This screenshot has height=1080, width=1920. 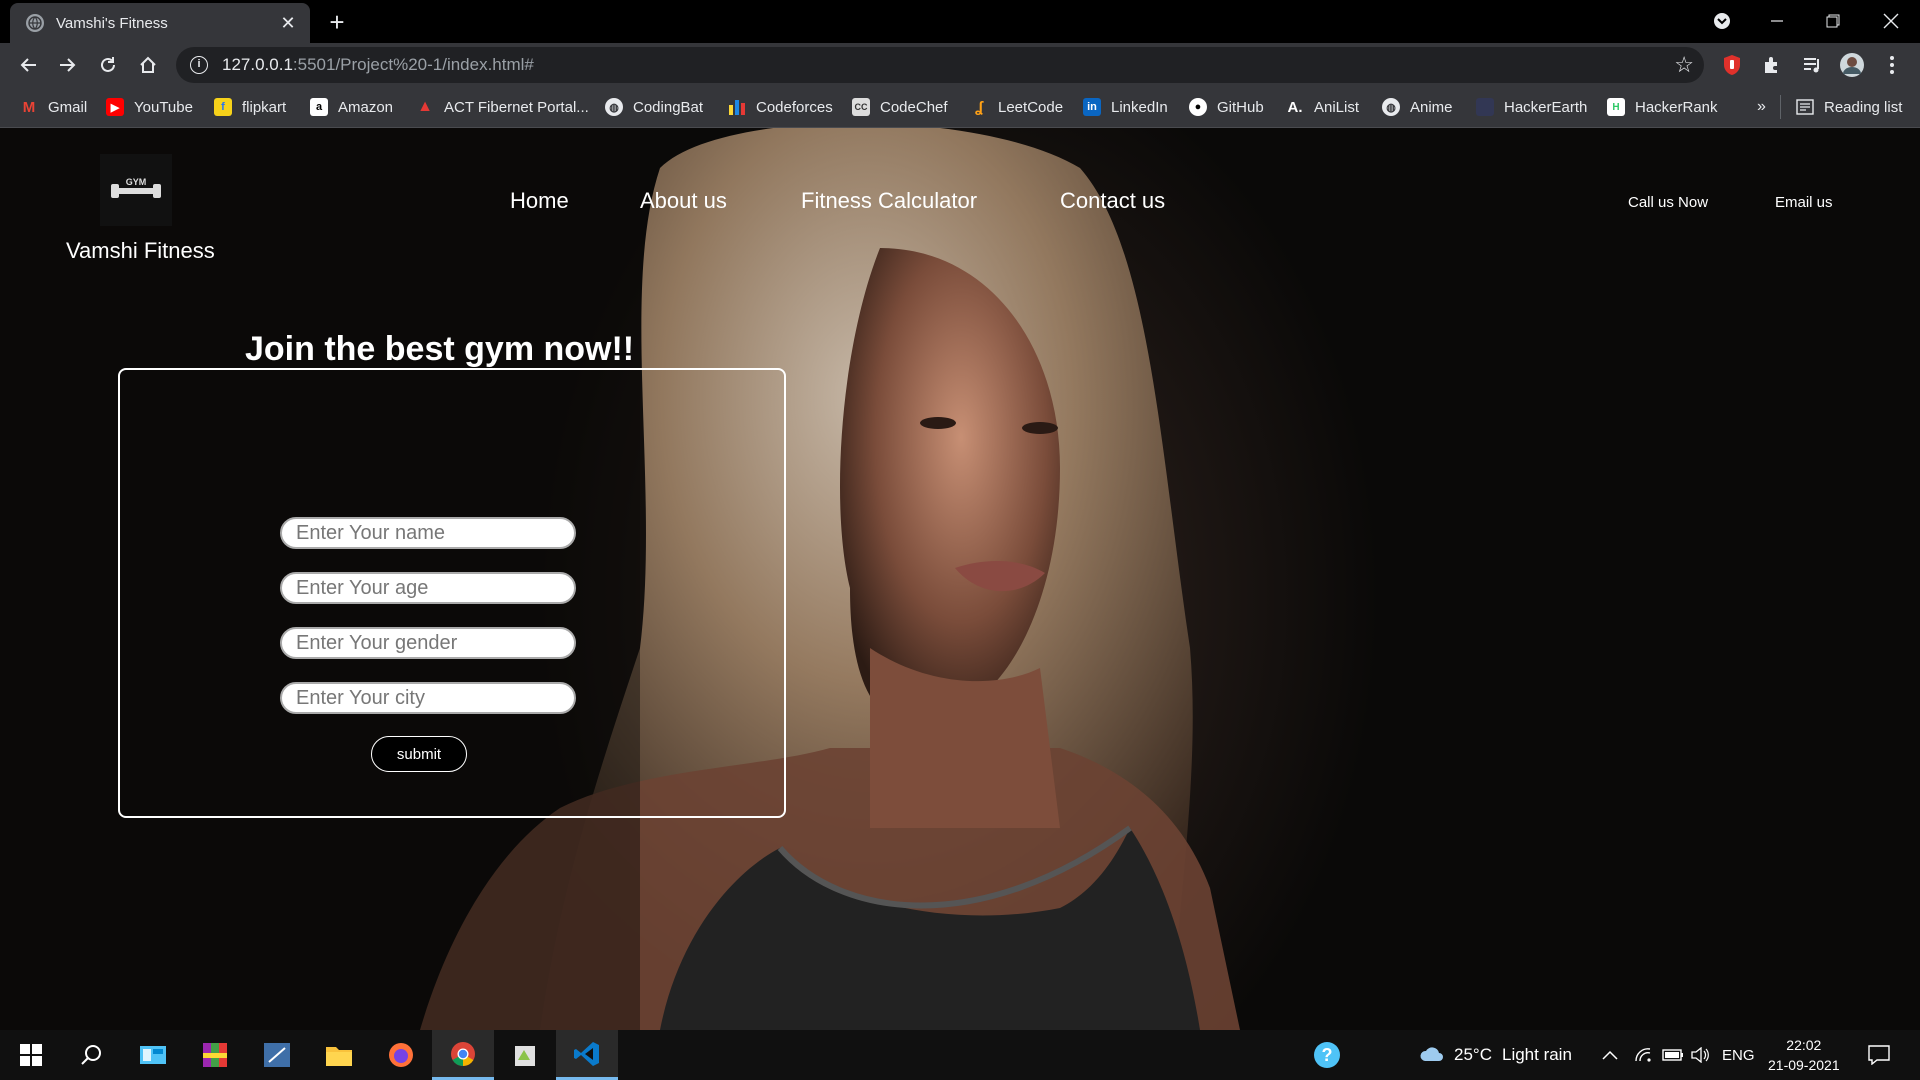 What do you see at coordinates (1092, 107) in the screenshot?
I see `linkedin-icon: in` at bounding box center [1092, 107].